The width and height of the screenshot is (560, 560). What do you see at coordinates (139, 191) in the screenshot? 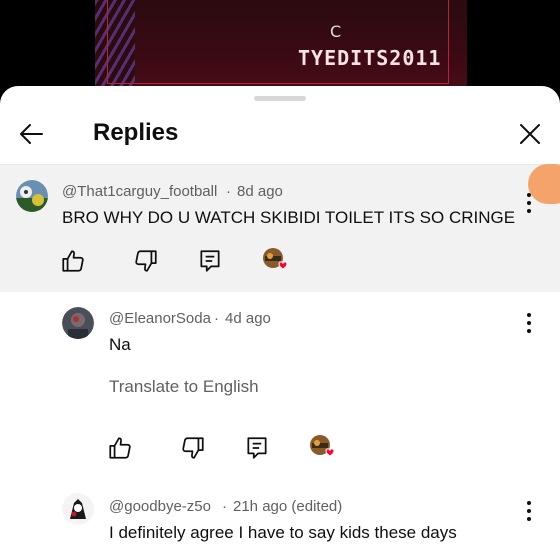
I see `comment-author: @That1carguy_football` at bounding box center [139, 191].